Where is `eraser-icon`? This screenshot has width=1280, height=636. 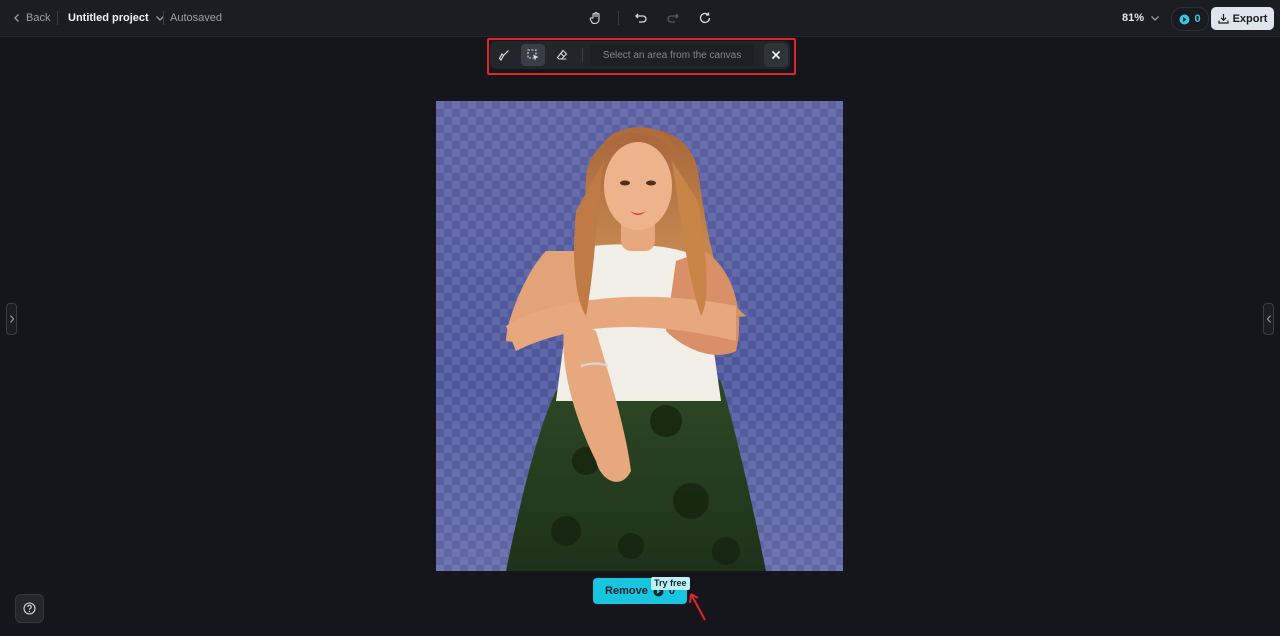
eraser-icon is located at coordinates (562, 54).